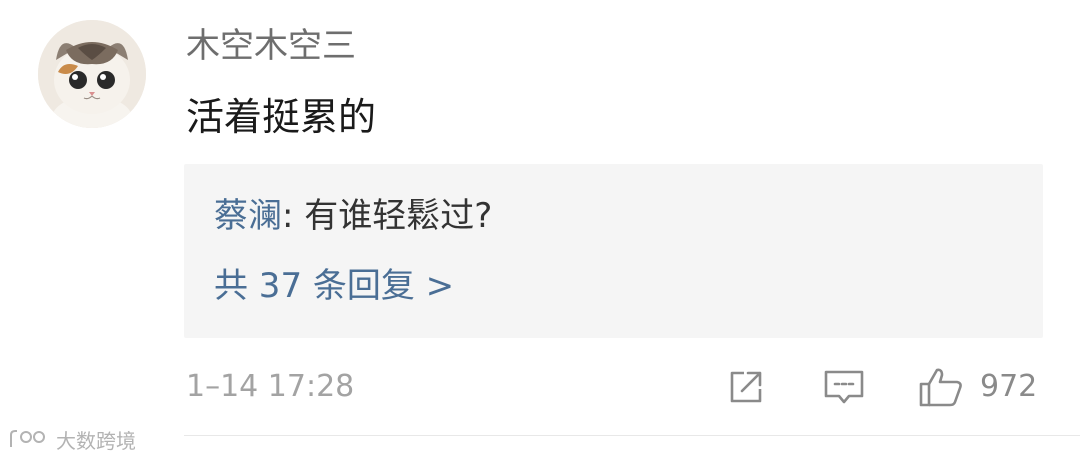 The image size is (1080, 458). I want to click on avatar, so click(92, 74).